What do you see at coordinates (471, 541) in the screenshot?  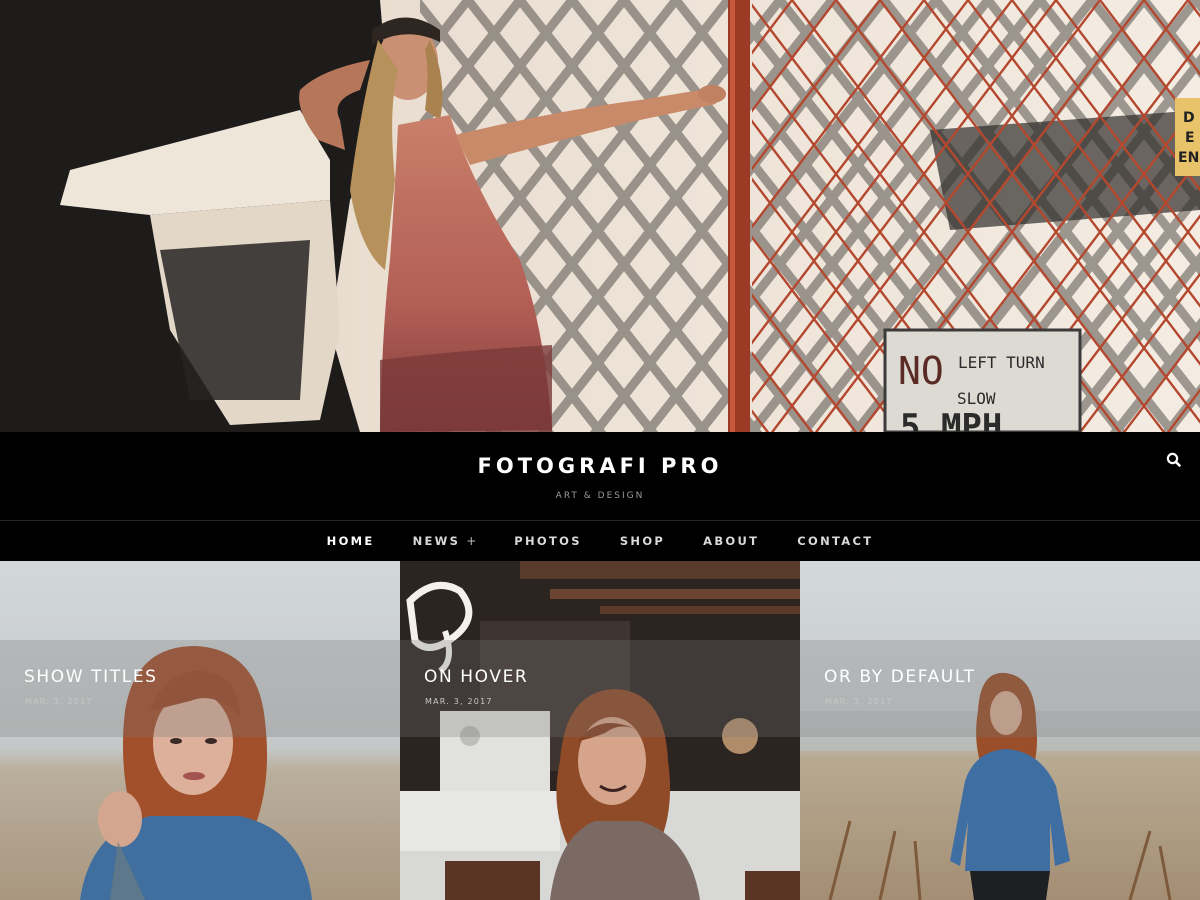 I see `submenu-plus-icon: +` at bounding box center [471, 541].